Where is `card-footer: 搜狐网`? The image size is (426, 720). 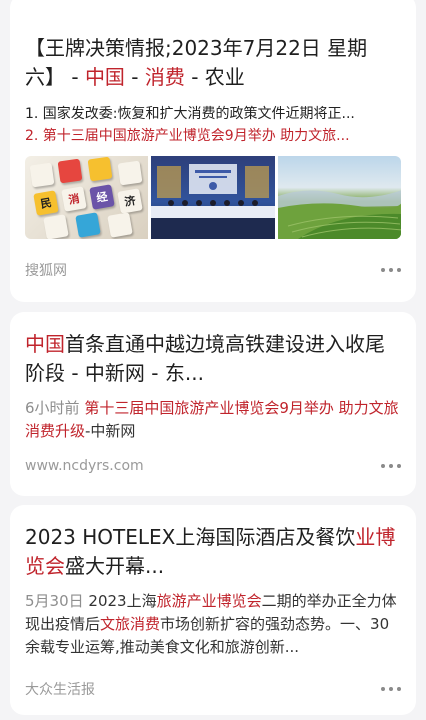
card-footer: 搜狐网 is located at coordinates (213, 270).